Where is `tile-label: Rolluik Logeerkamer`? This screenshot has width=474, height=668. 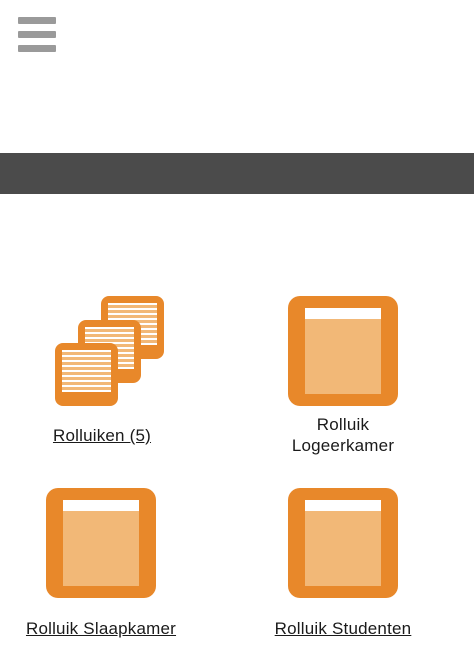 tile-label: Rolluik Logeerkamer is located at coordinates (343, 435).